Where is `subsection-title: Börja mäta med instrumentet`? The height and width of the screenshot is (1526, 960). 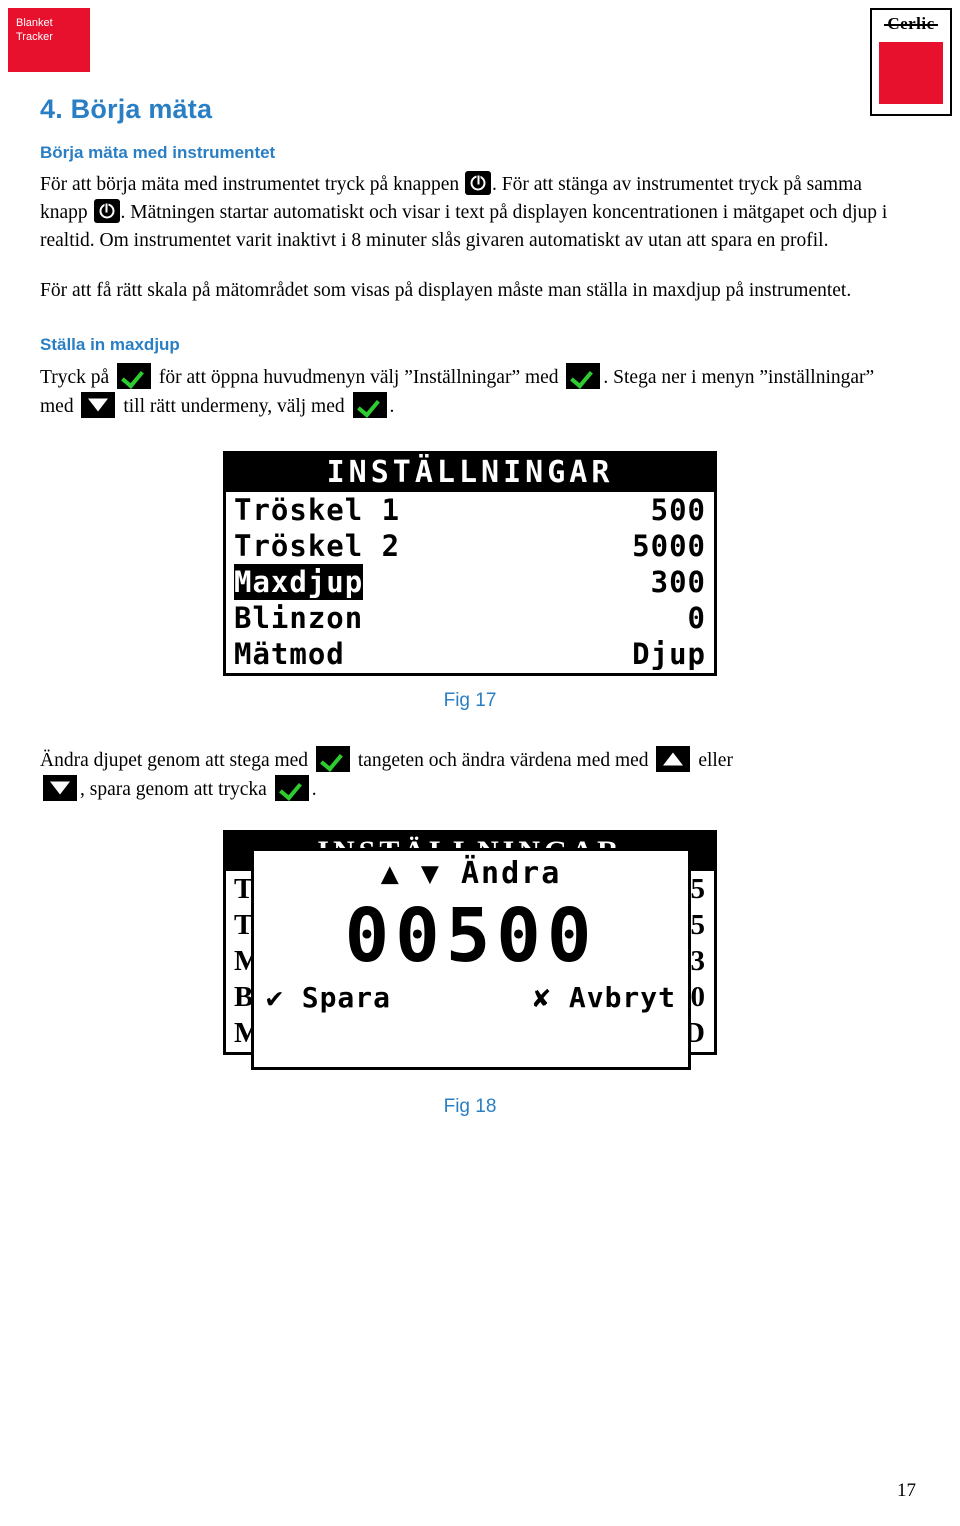 subsection-title: Börja mäta med instrumentet is located at coordinates (158, 152).